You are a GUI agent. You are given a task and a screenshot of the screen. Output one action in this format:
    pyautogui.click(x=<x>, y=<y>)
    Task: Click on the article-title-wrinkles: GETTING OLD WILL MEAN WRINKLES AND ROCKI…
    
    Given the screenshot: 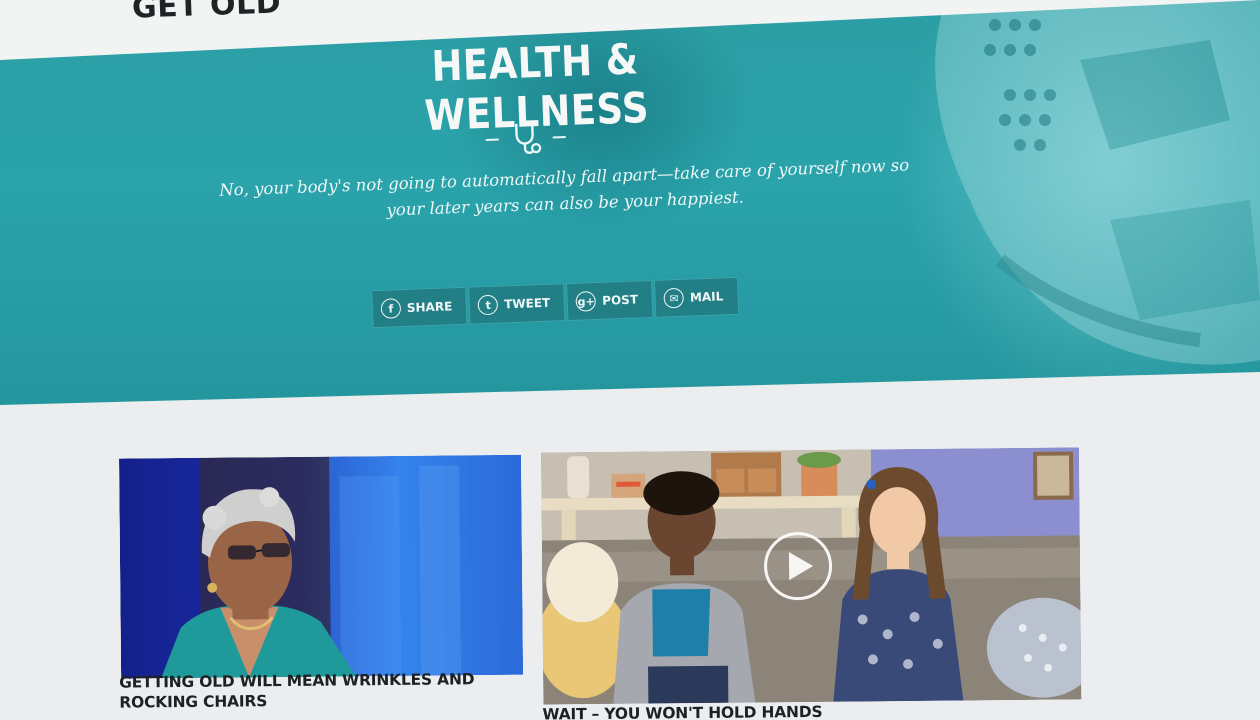 What is the action you would take?
    pyautogui.click(x=309, y=691)
    